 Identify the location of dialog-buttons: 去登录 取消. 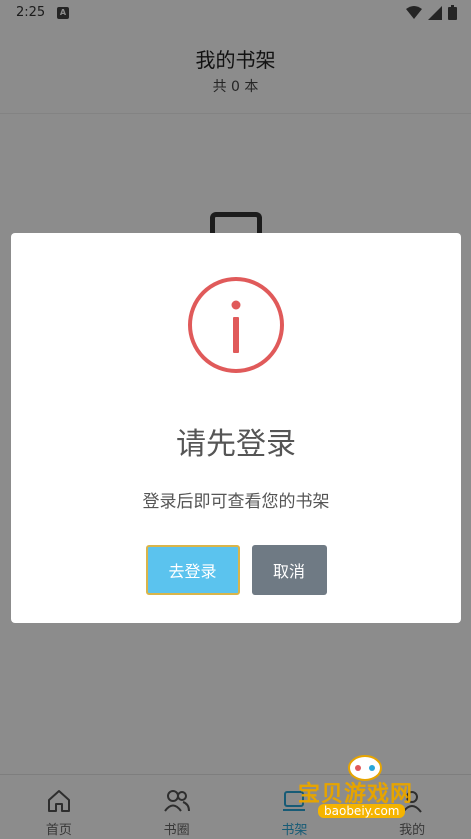
(236, 570).